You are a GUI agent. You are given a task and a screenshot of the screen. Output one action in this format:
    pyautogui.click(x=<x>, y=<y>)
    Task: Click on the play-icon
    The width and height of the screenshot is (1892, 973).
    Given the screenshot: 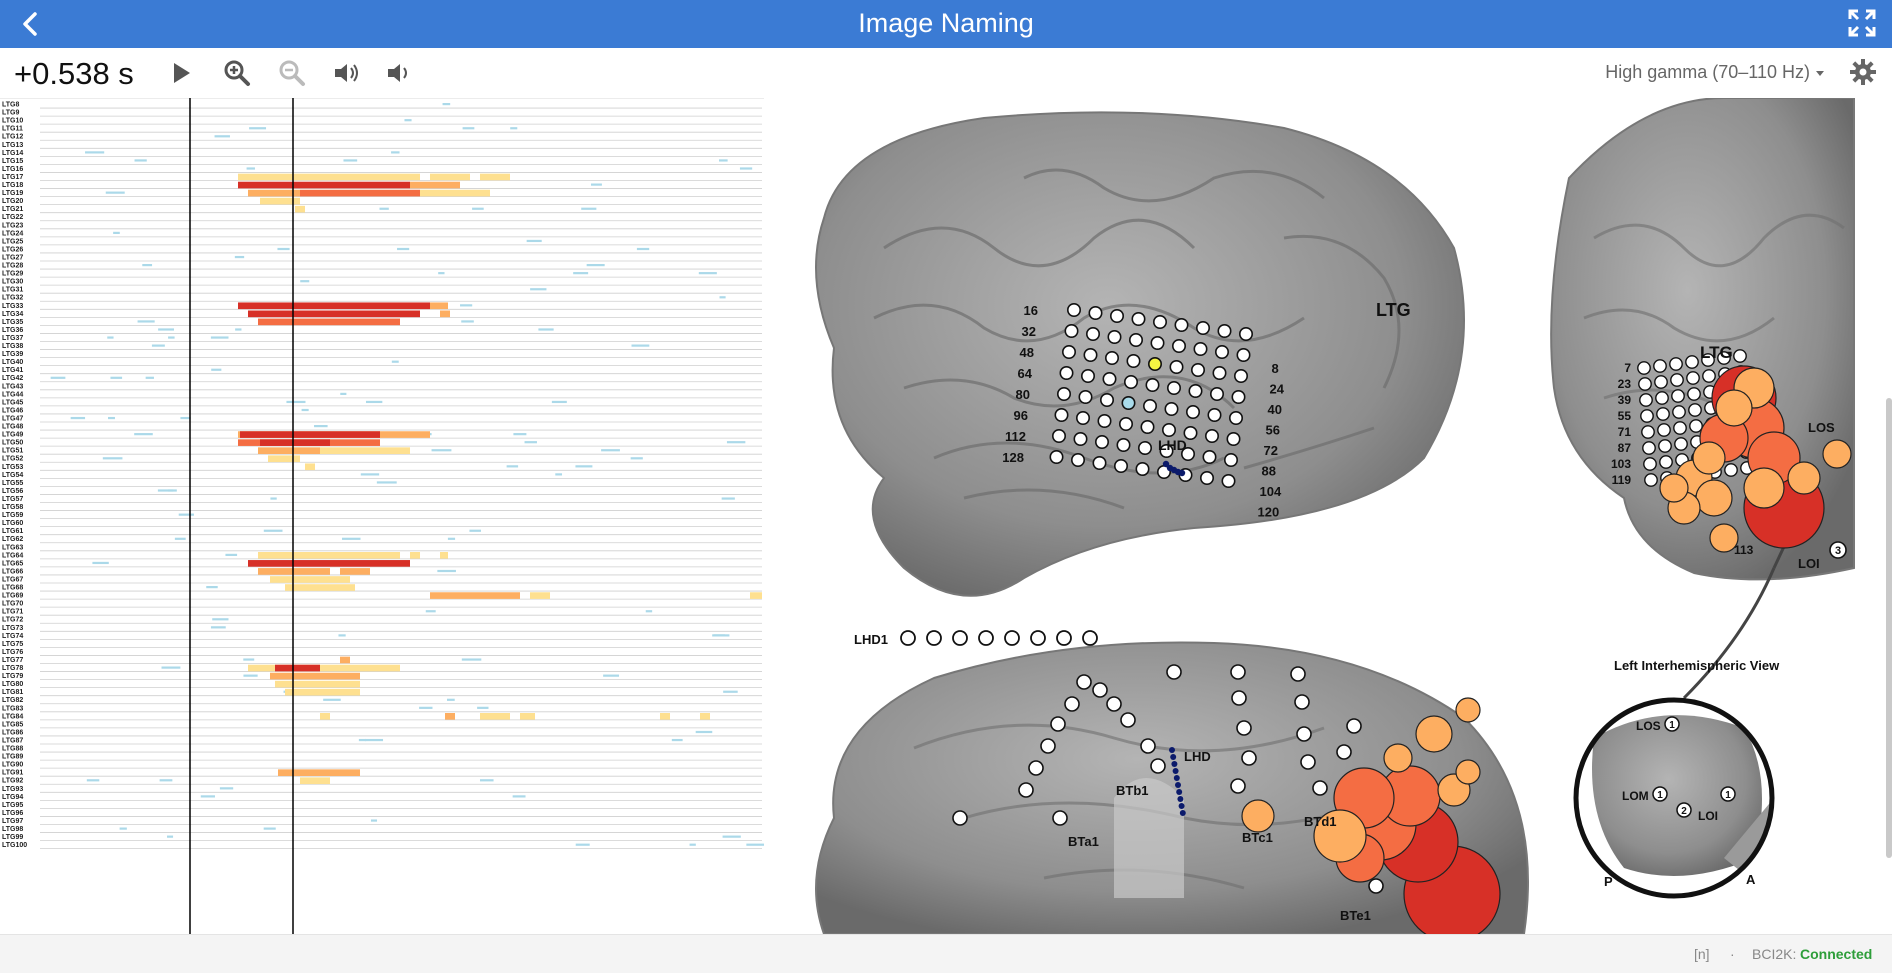 What is the action you would take?
    pyautogui.click(x=181, y=73)
    